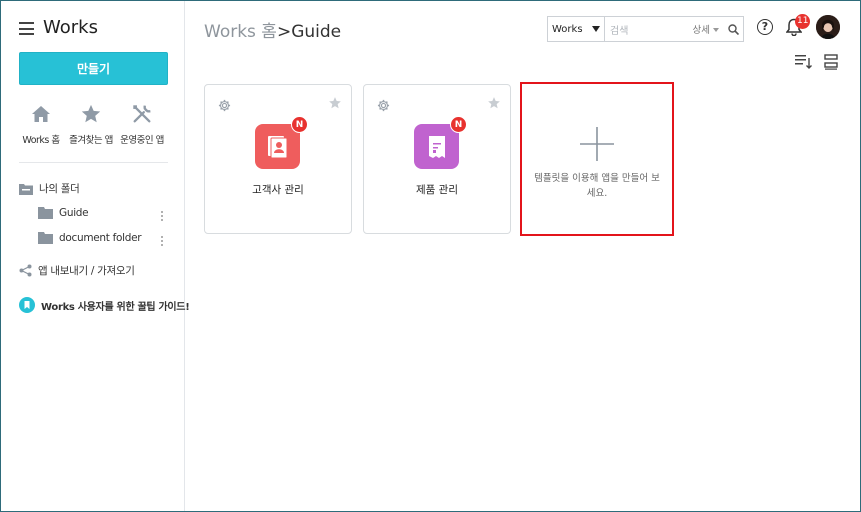  Describe the element at coordinates (831, 64) in the screenshot. I see `list-view-icon` at that location.